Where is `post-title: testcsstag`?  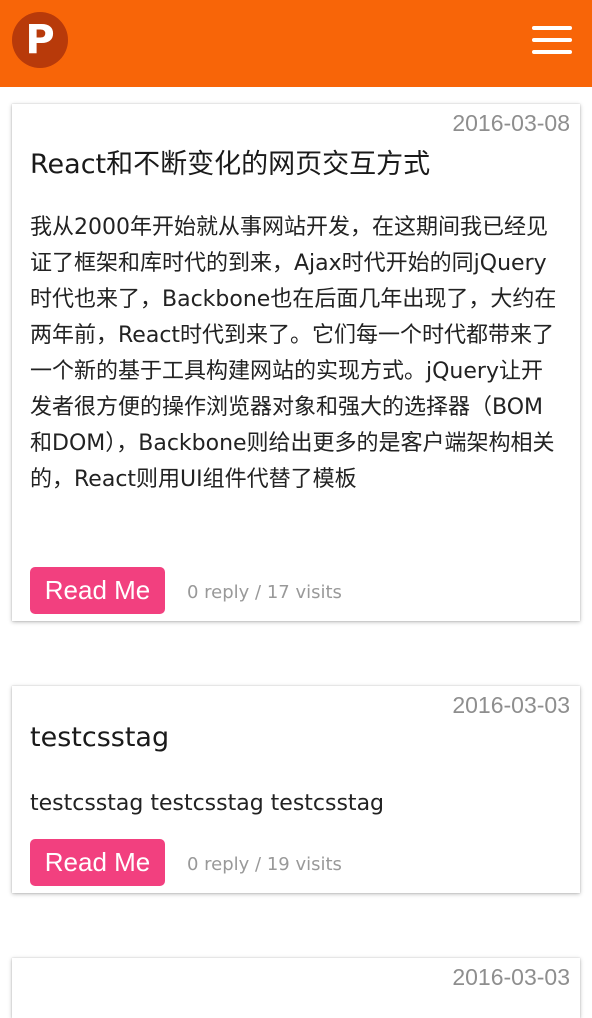
post-title: testcsstag is located at coordinates (99, 737).